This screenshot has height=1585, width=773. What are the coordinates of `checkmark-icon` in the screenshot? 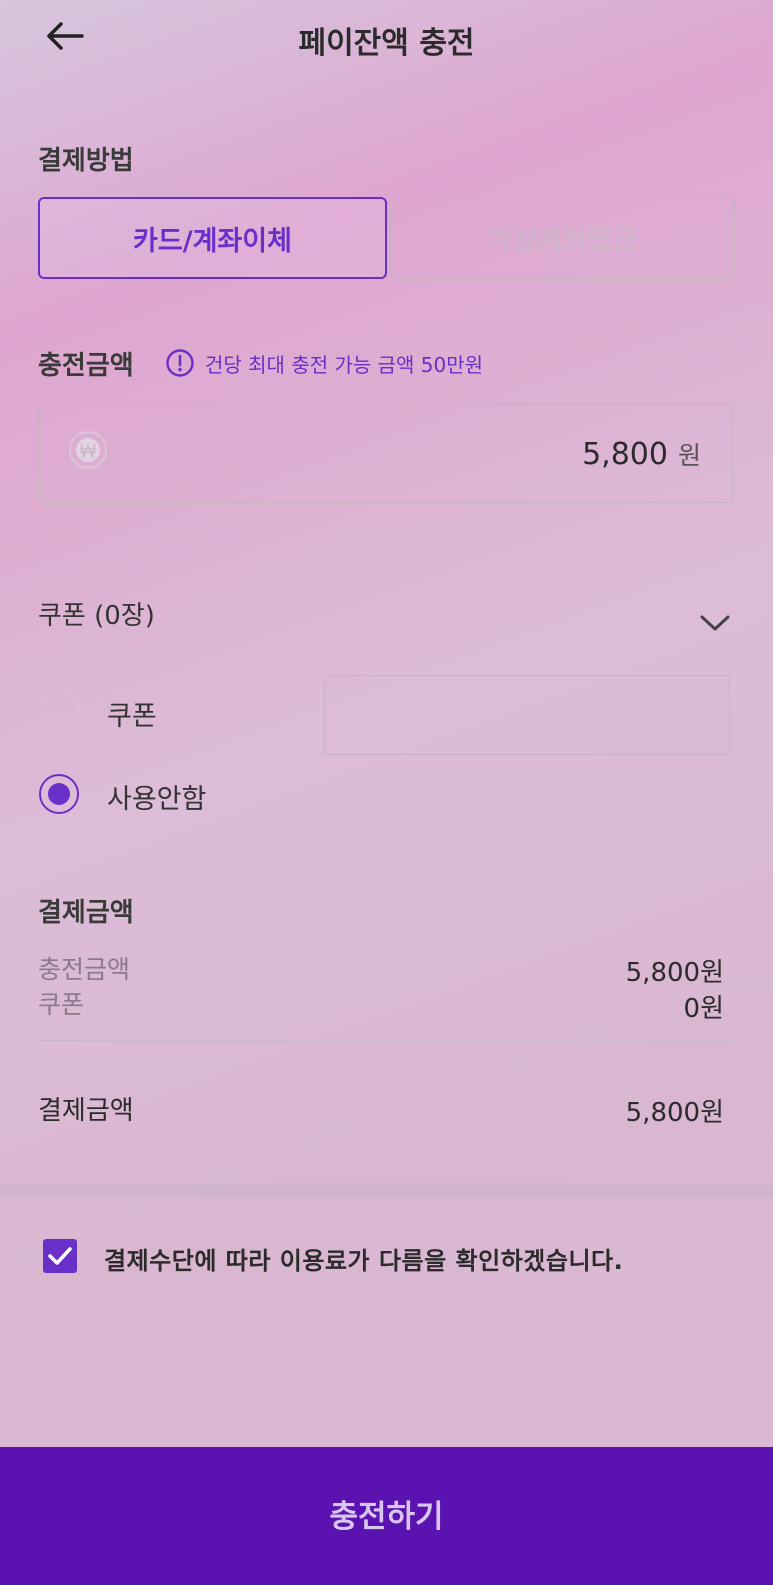 It's located at (60, 1256).